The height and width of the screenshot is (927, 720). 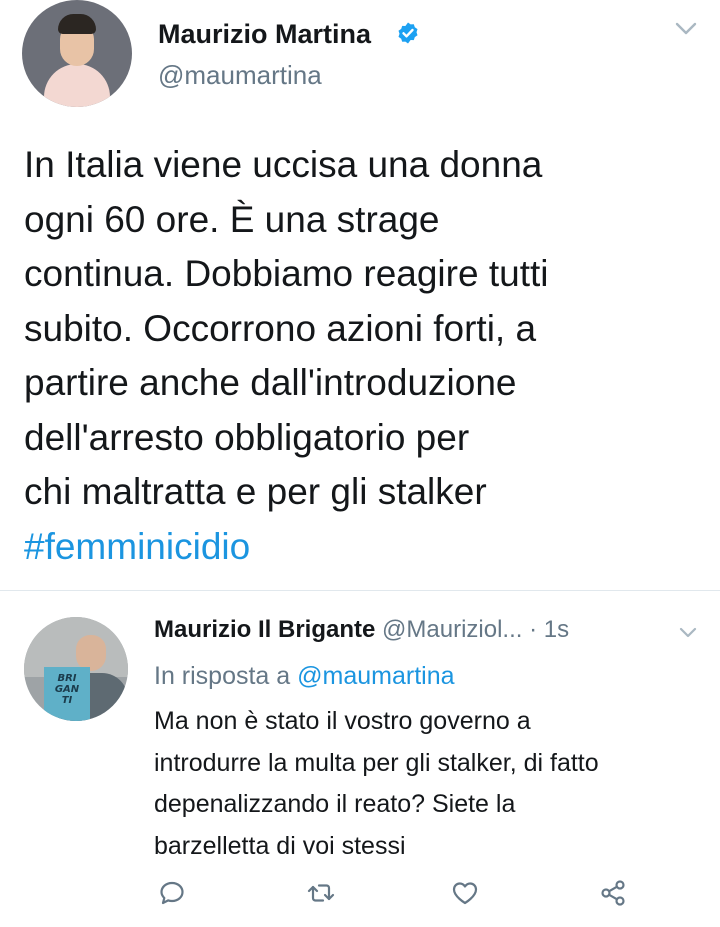 I want to click on hashtag-link: #femminicidio, so click(x=364, y=547).